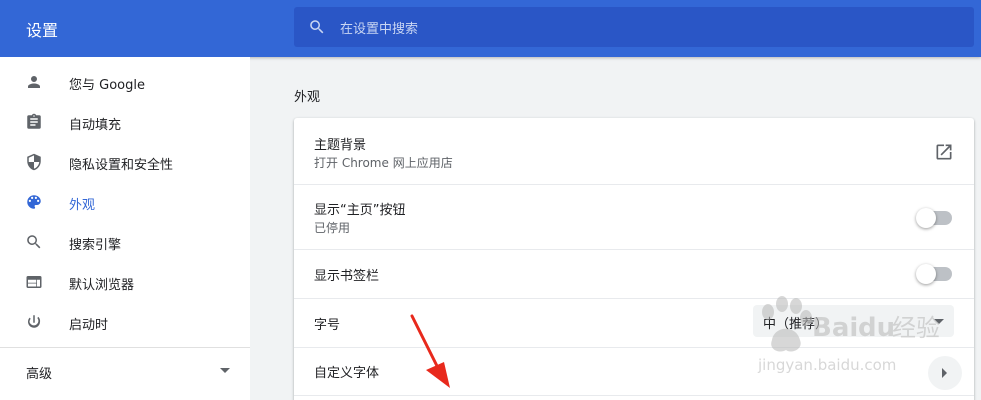 The image size is (981, 400). I want to click on top-bar: 设置 在设置中搜索, so click(490, 28).